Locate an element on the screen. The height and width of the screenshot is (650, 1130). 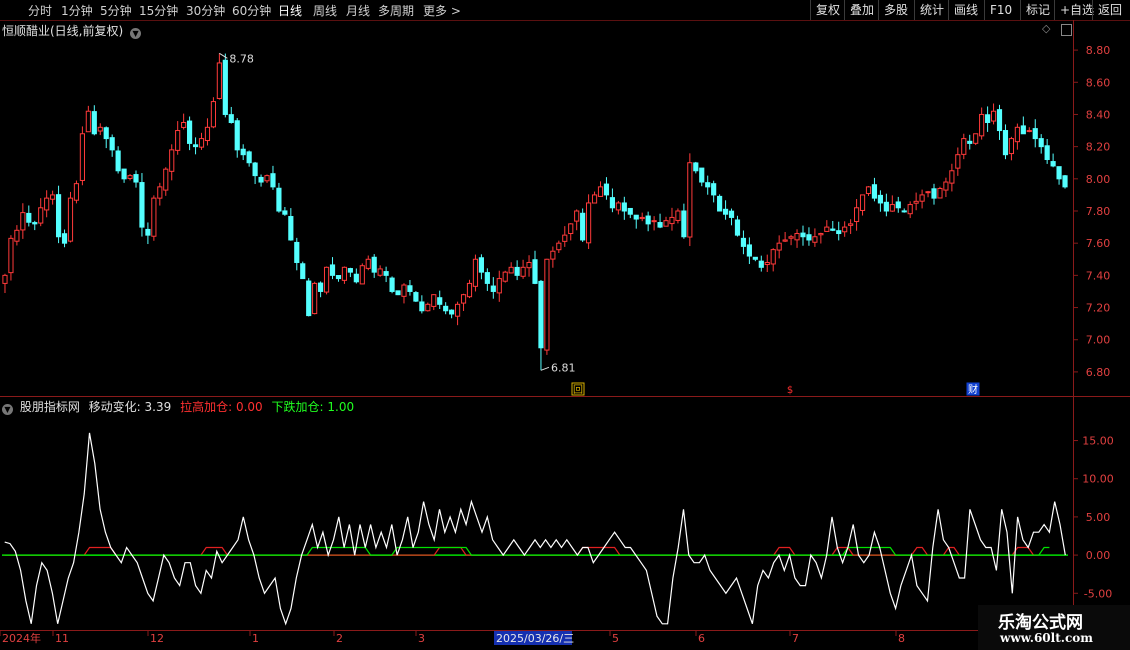
x-axis-label: 11 is located at coordinates (62, 638).